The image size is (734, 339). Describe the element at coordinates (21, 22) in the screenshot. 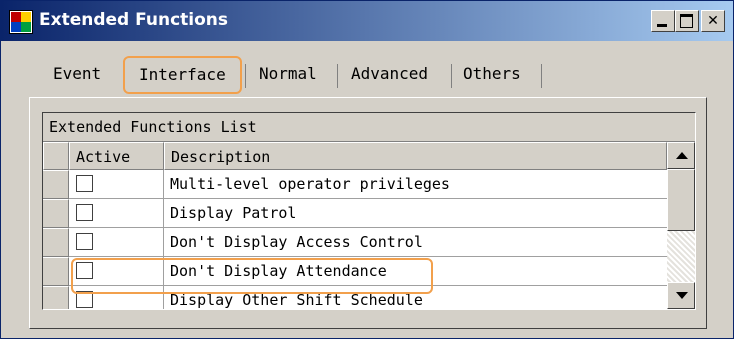

I see `app-icon` at that location.